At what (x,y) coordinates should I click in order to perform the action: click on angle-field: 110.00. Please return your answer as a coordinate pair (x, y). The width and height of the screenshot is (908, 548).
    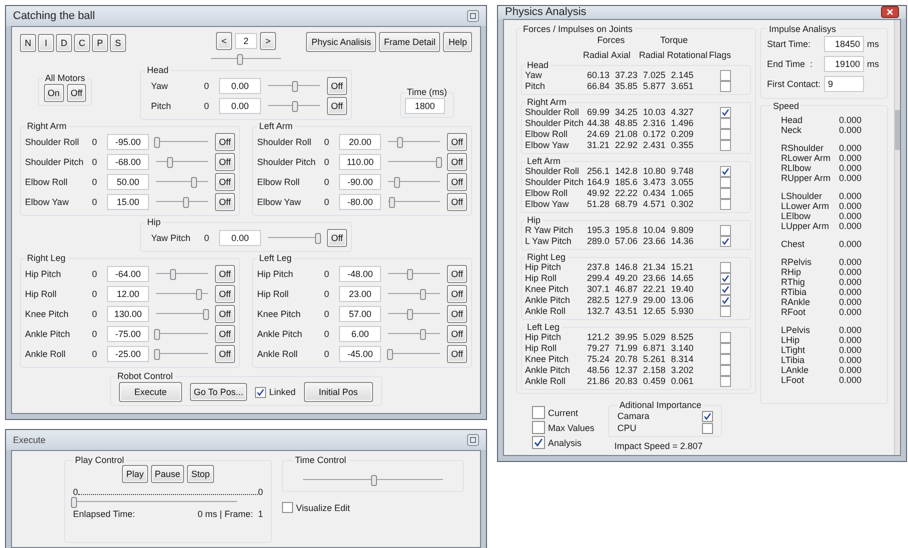
    Looking at the image, I should click on (360, 162).